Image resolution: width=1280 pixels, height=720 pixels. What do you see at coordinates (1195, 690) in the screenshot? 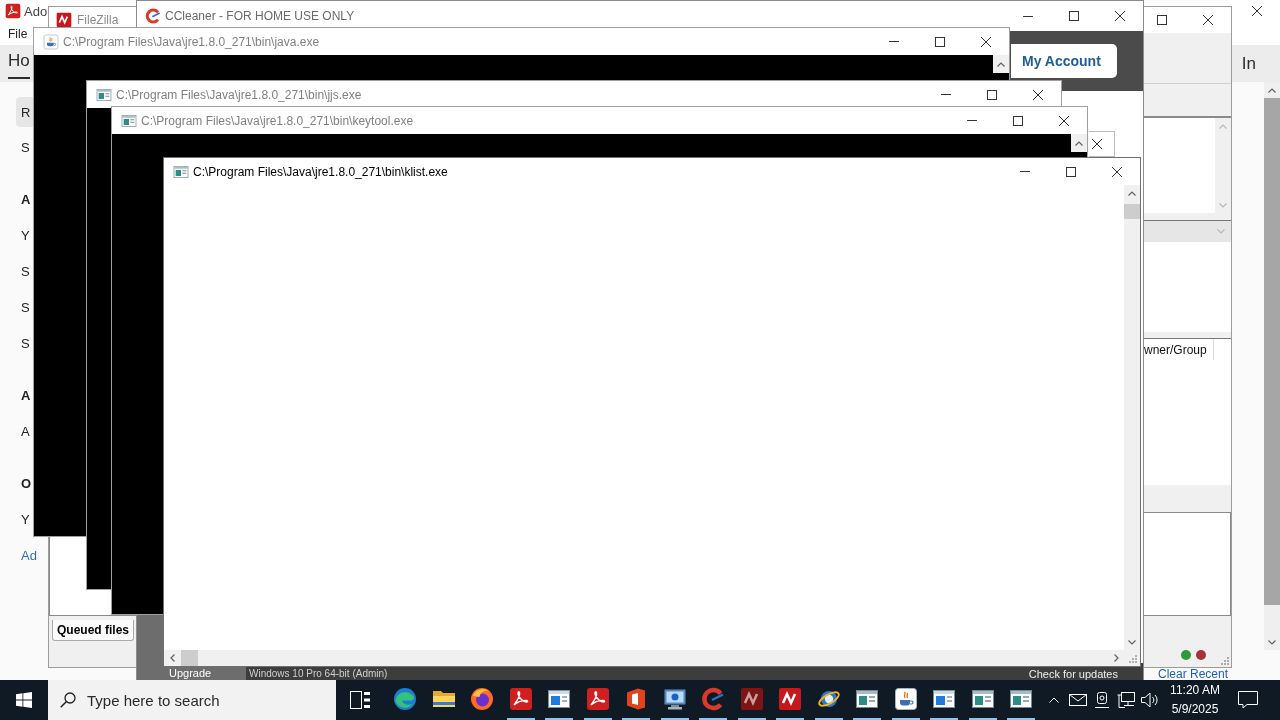
I see `clock-time: 11:20 AM` at bounding box center [1195, 690].